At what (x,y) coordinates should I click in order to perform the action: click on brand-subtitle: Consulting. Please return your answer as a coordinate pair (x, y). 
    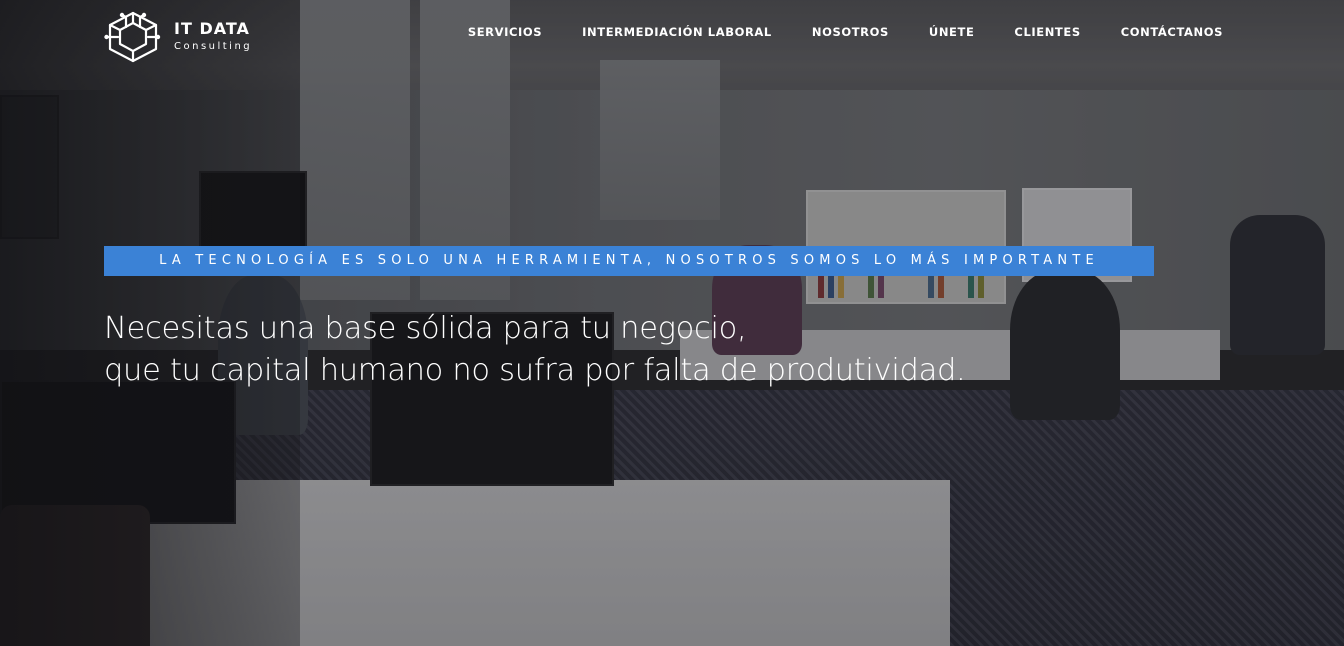
    Looking at the image, I should click on (213, 46).